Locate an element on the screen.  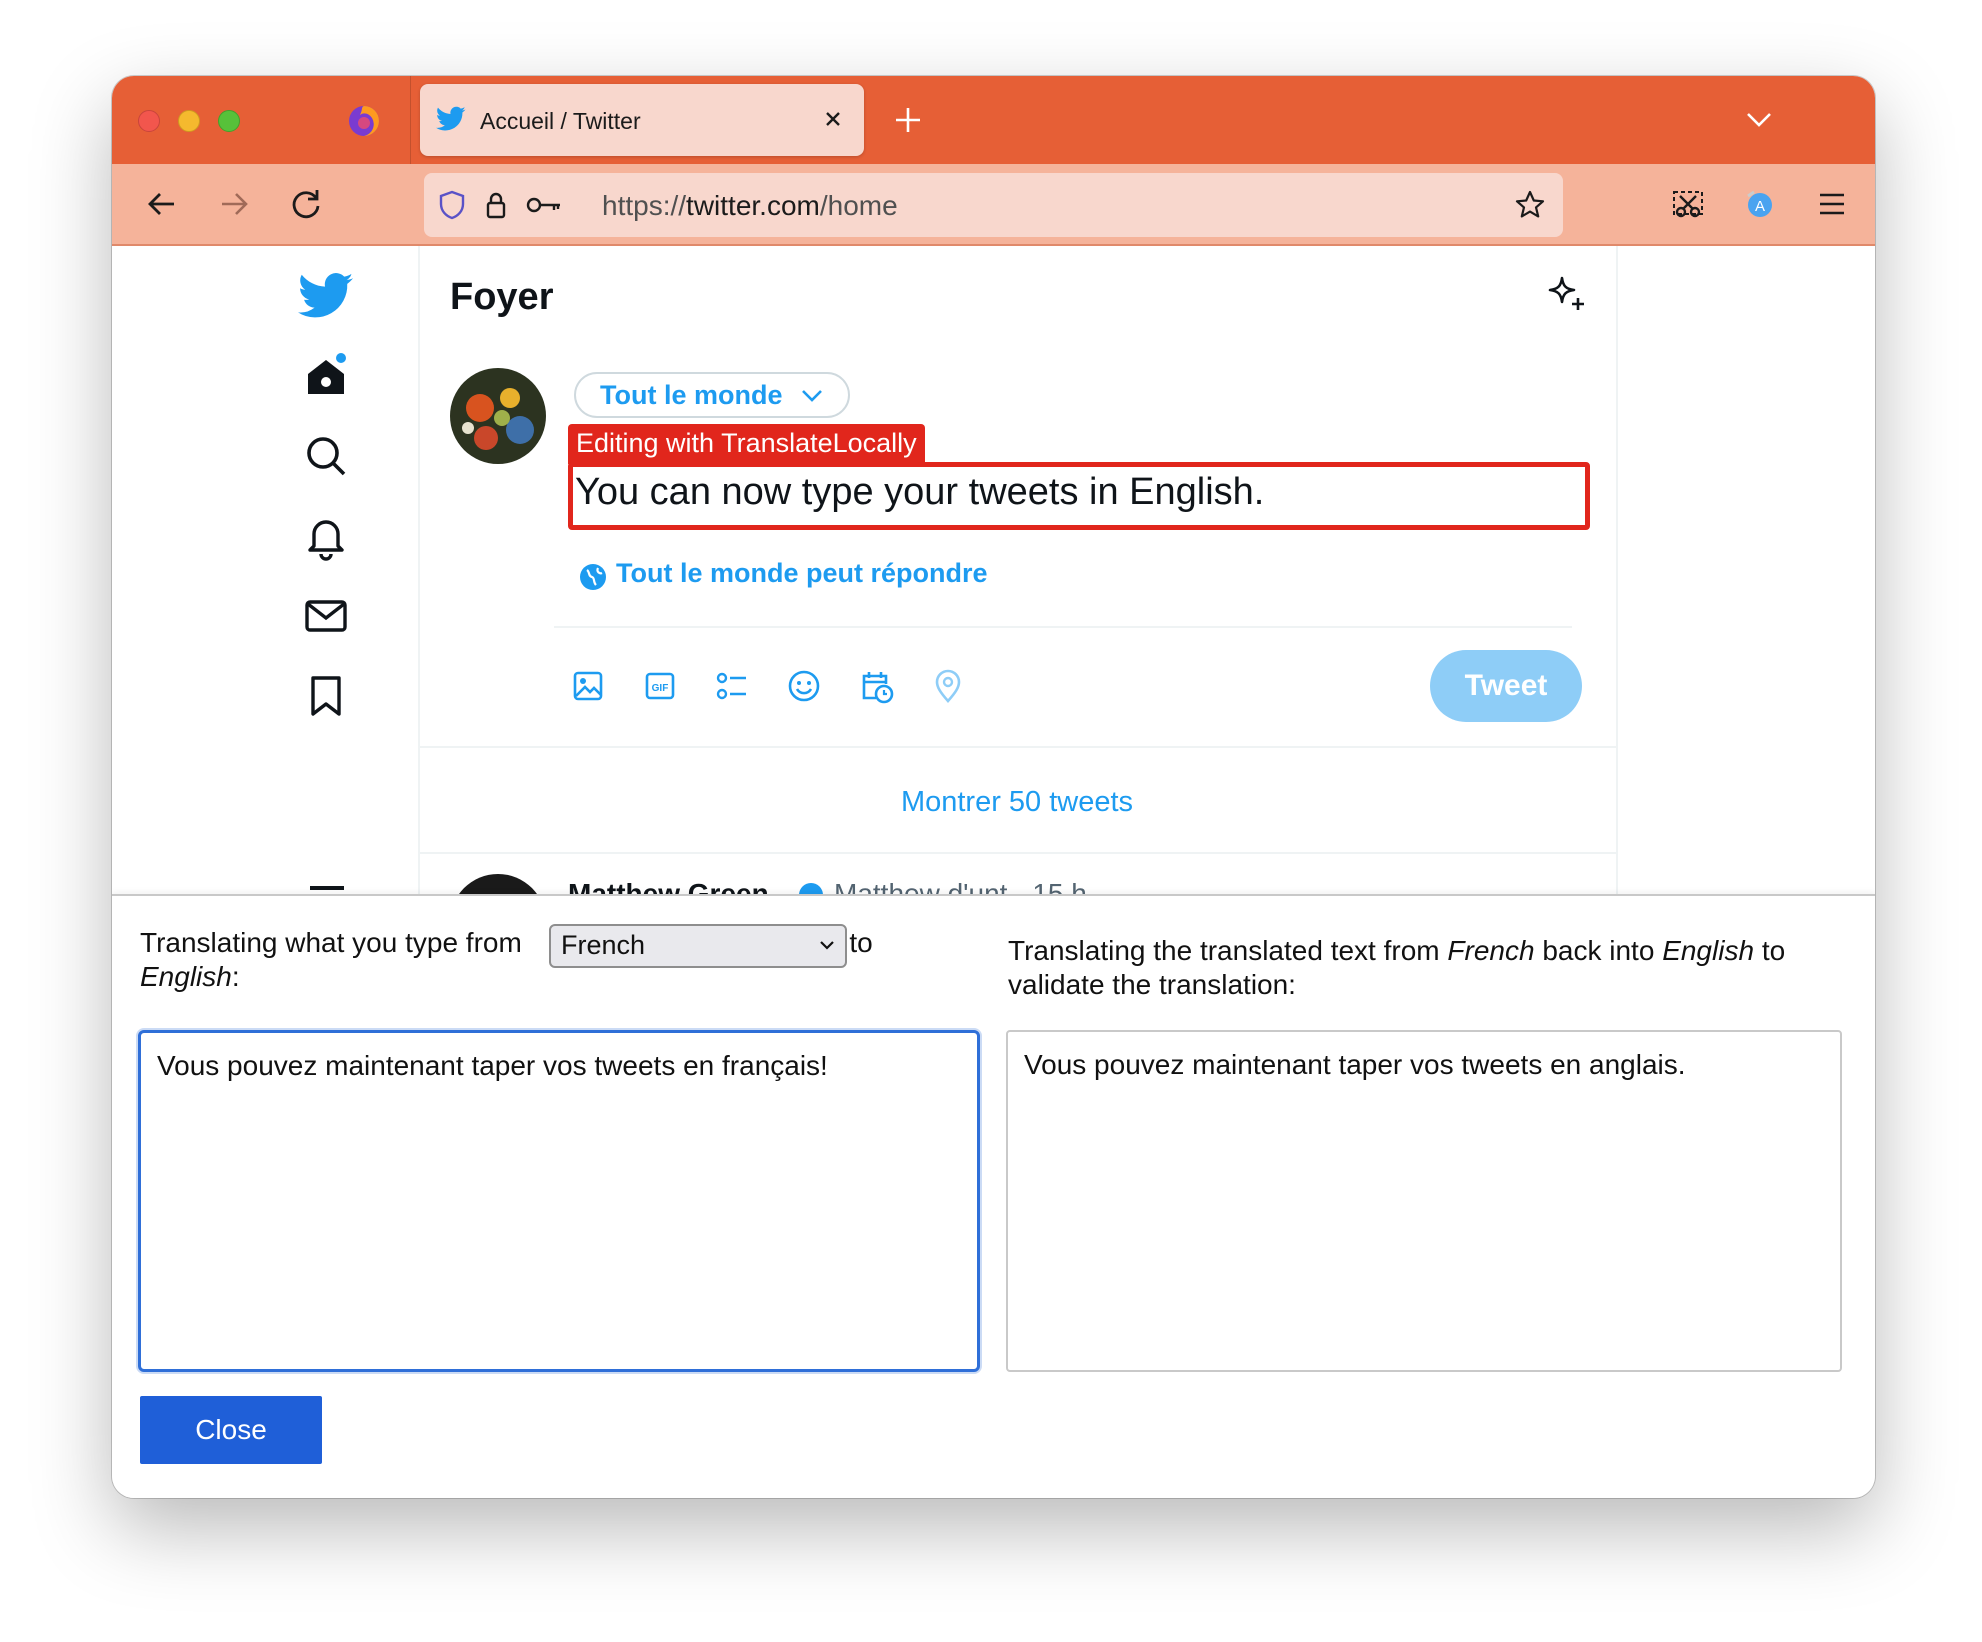
zoom-window-button is located at coordinates (229, 121).